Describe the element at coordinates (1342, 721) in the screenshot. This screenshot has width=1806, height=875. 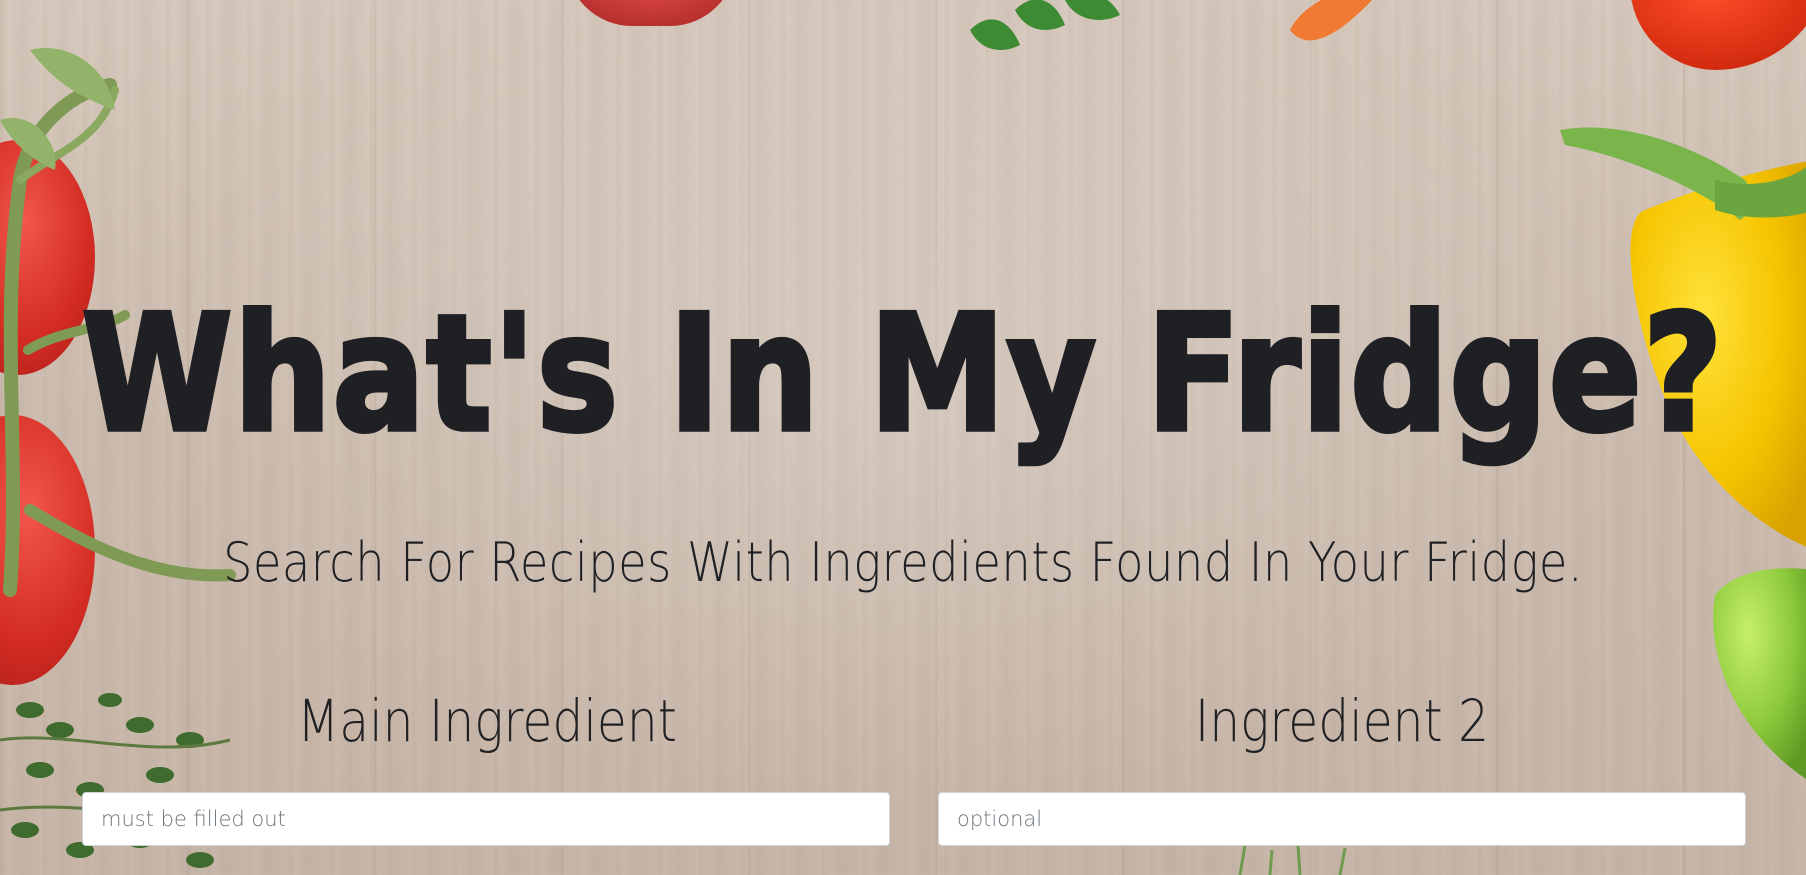
I see `ingredient-2-label: Ingredient 2` at that location.